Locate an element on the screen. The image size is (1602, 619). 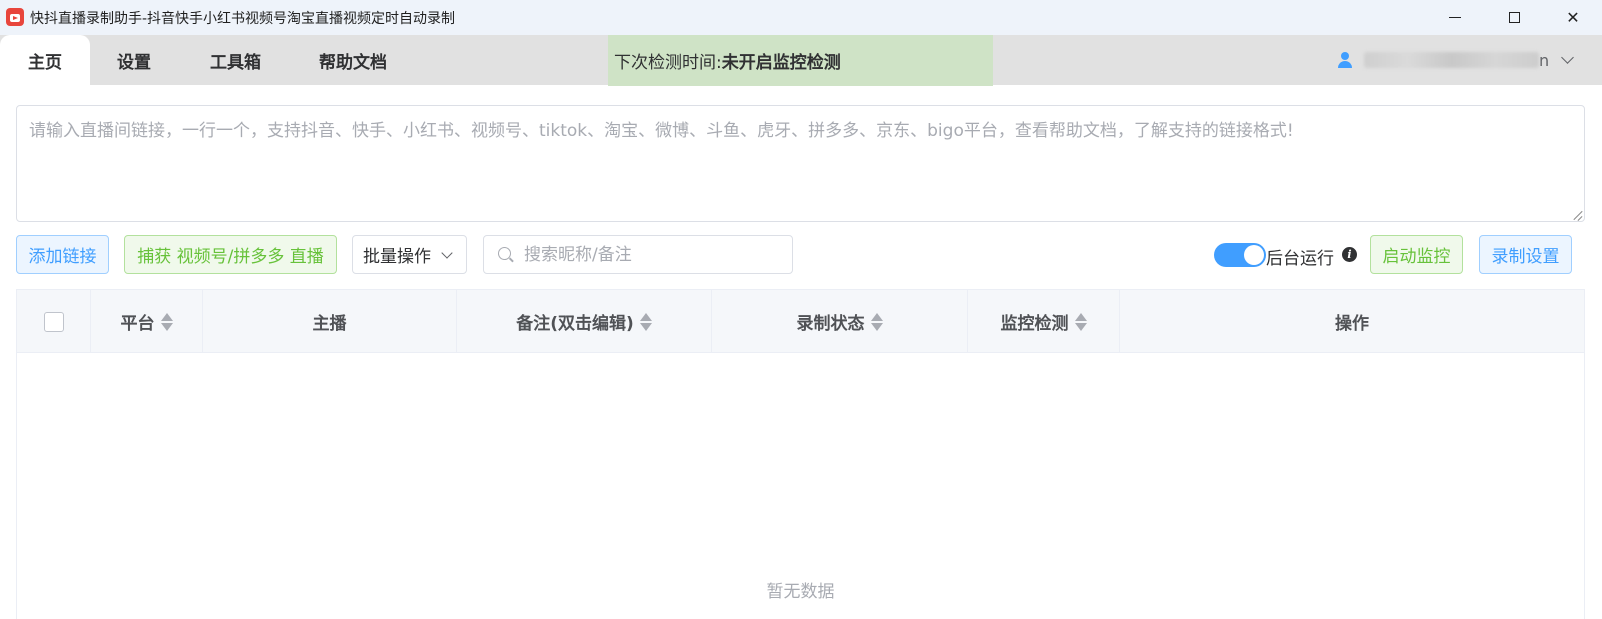
user-icon is located at coordinates (1345, 60).